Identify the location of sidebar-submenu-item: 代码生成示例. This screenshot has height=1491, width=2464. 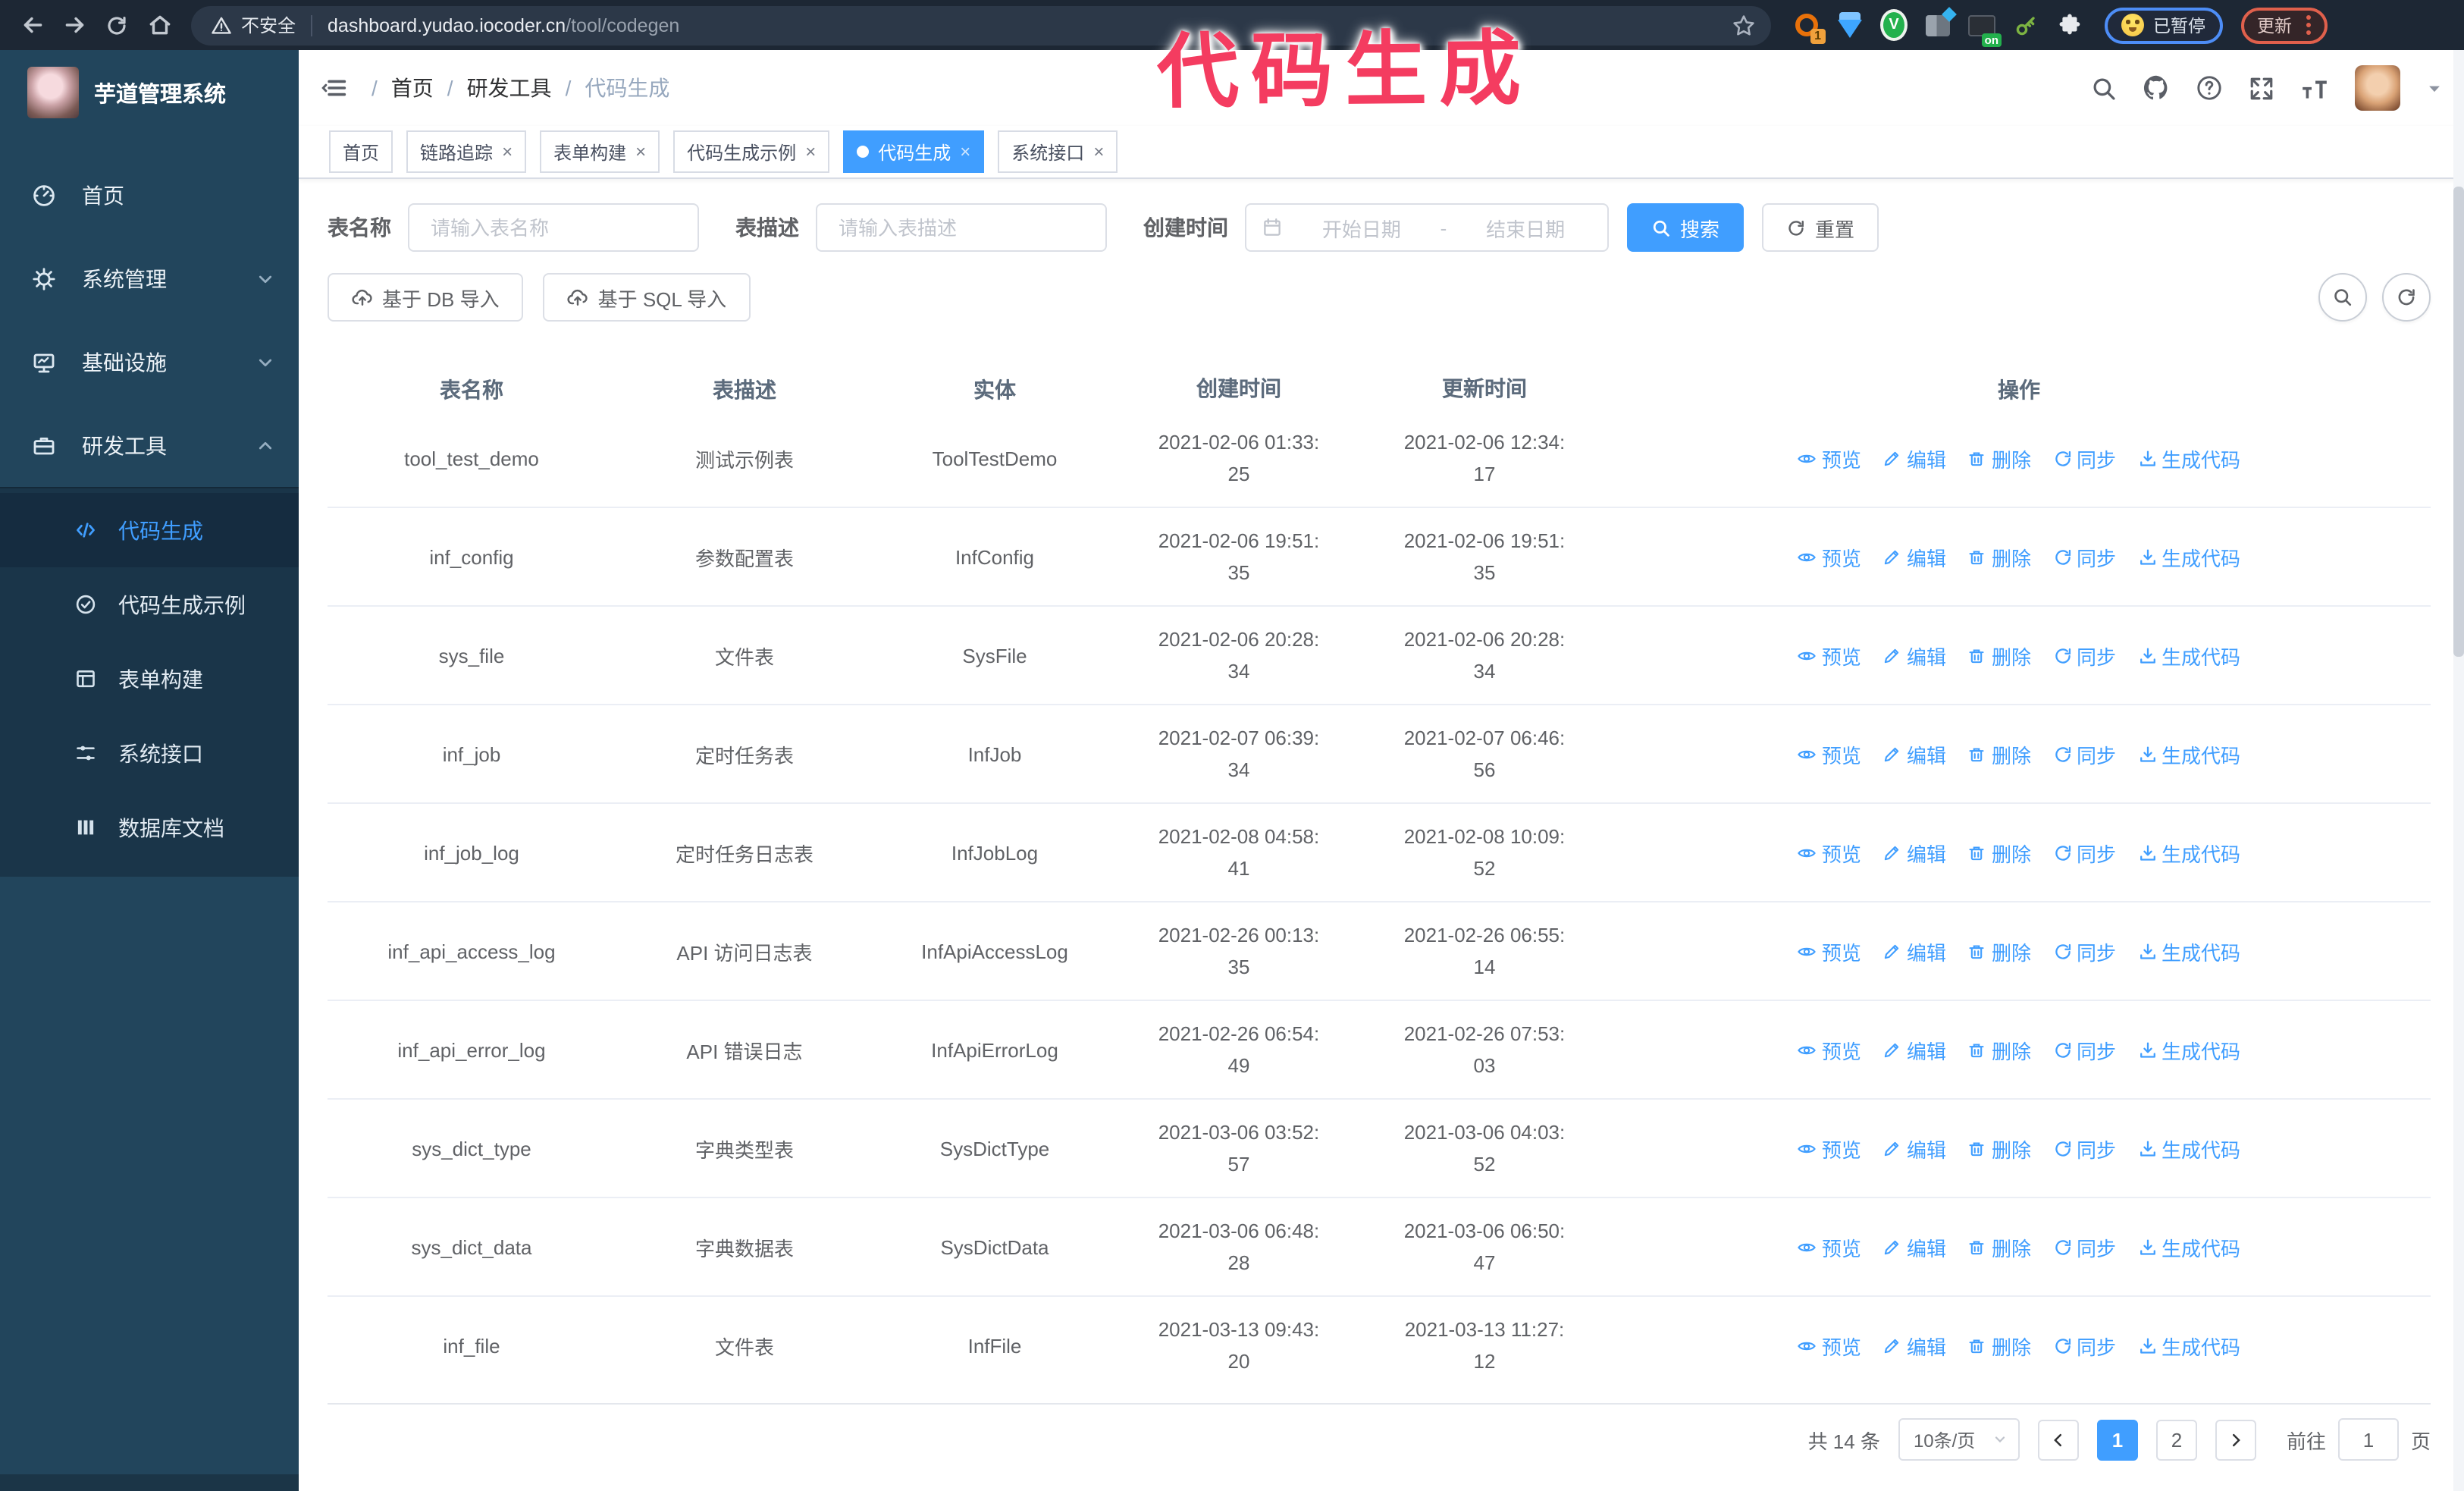
(150, 604).